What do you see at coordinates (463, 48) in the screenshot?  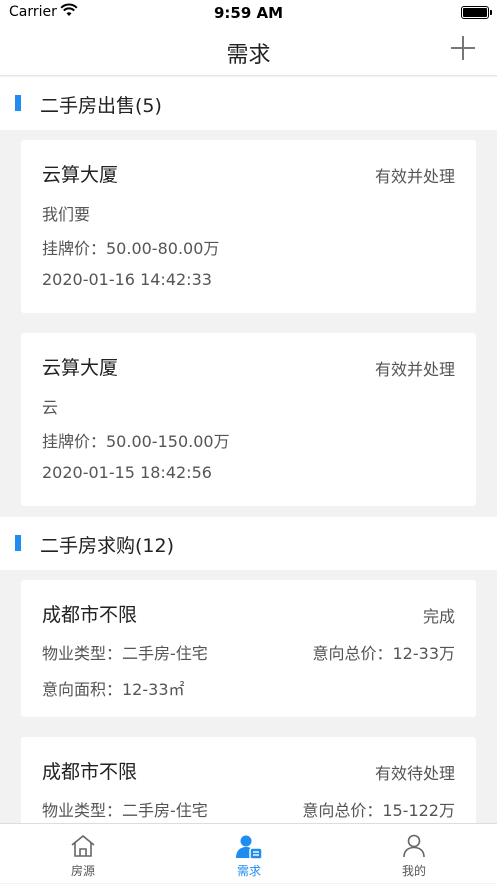 I see `add-icon` at bounding box center [463, 48].